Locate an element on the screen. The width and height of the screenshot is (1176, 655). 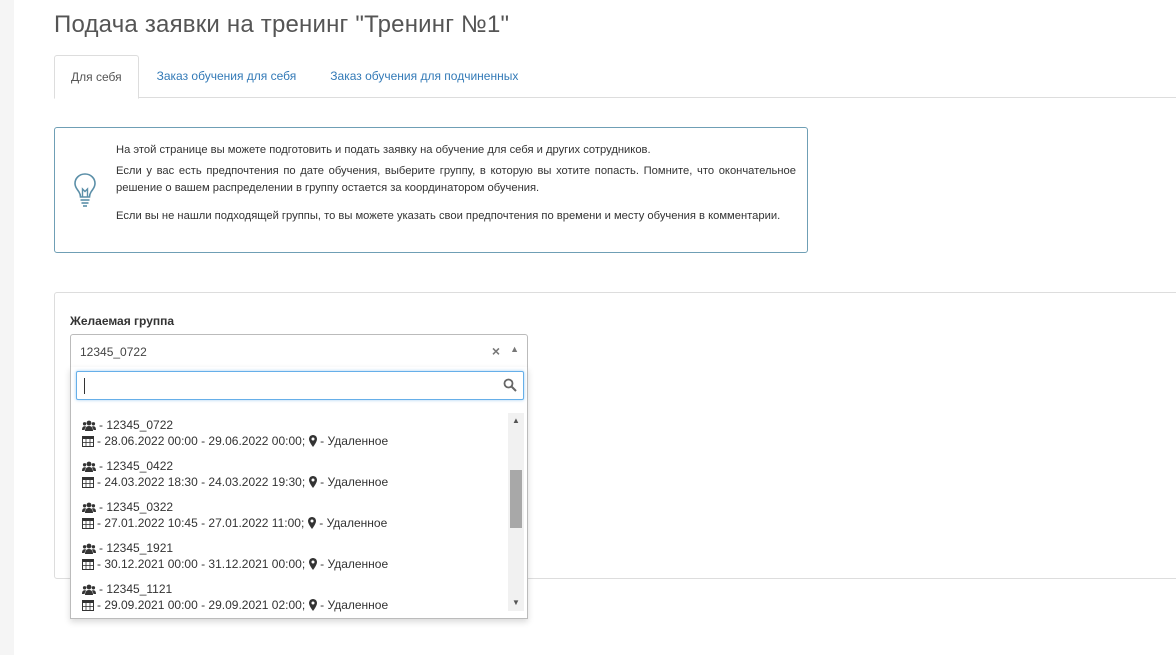
group-select-value: 12345_0722 is located at coordinates (113, 352).